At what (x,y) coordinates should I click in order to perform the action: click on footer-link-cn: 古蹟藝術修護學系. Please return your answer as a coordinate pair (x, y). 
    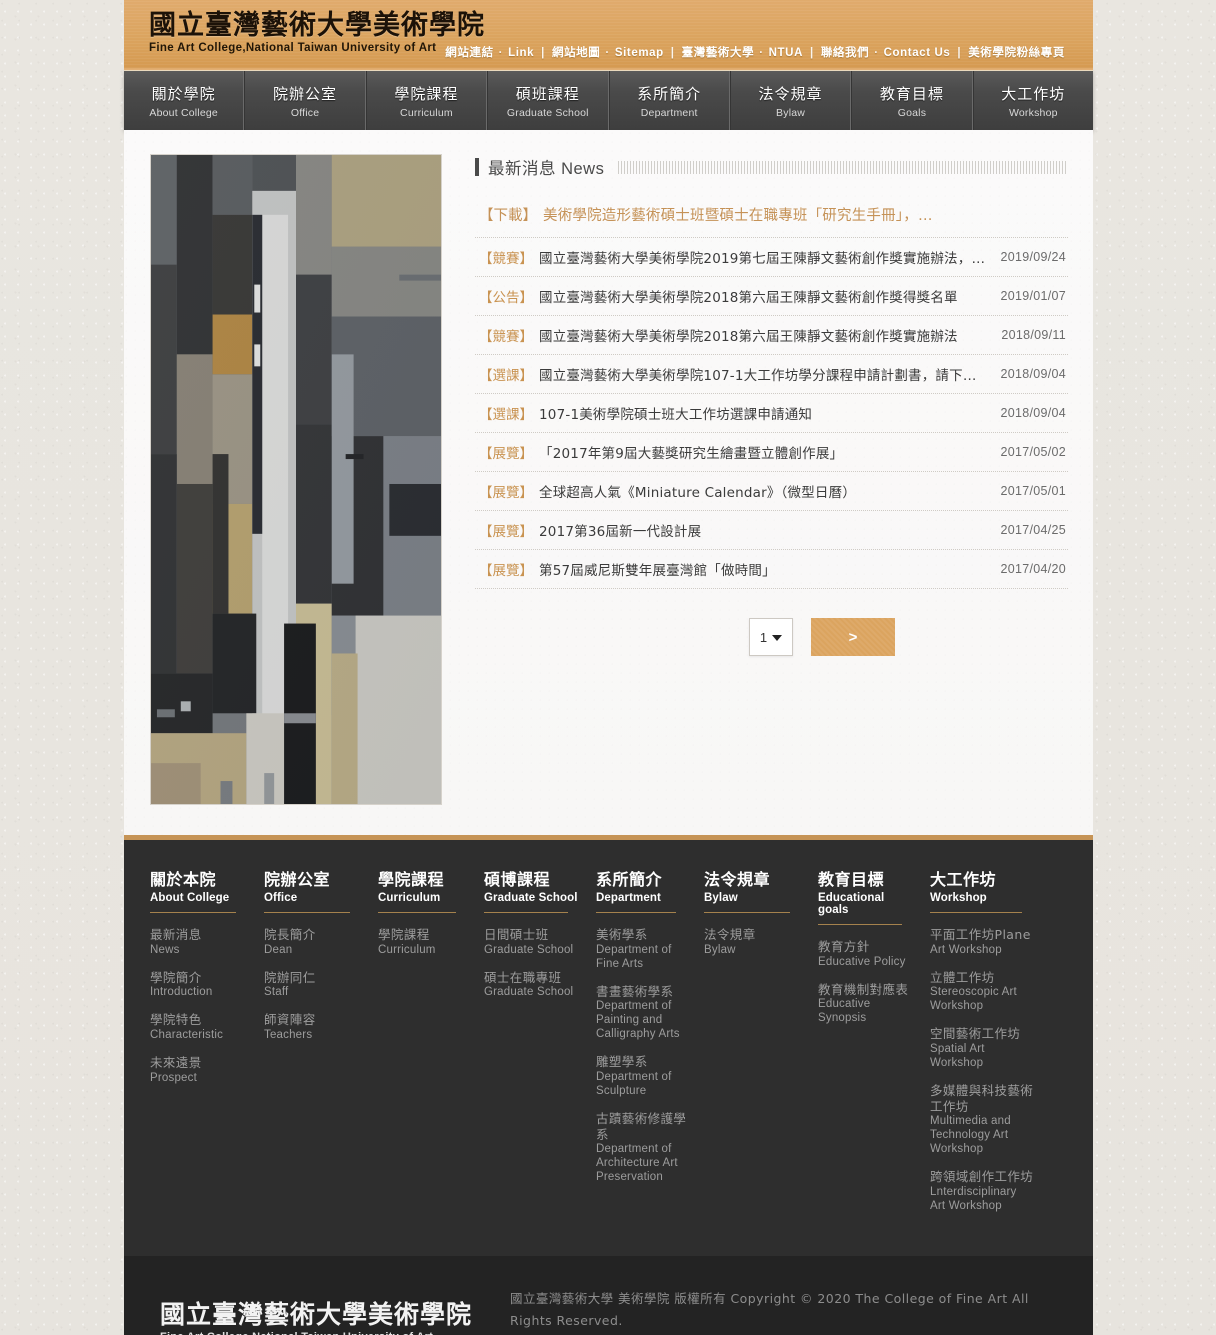
    Looking at the image, I should click on (641, 1126).